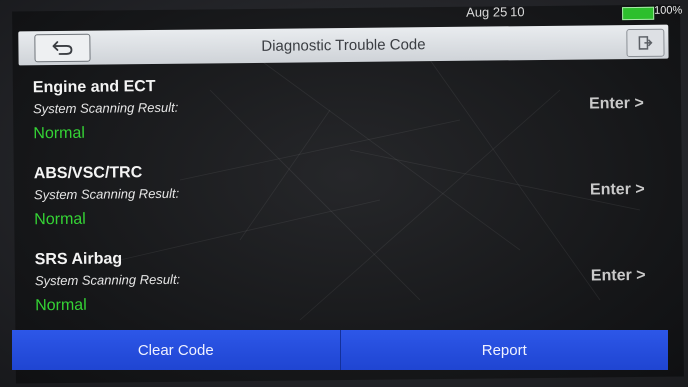  I want to click on status-time: 10, so click(517, 12).